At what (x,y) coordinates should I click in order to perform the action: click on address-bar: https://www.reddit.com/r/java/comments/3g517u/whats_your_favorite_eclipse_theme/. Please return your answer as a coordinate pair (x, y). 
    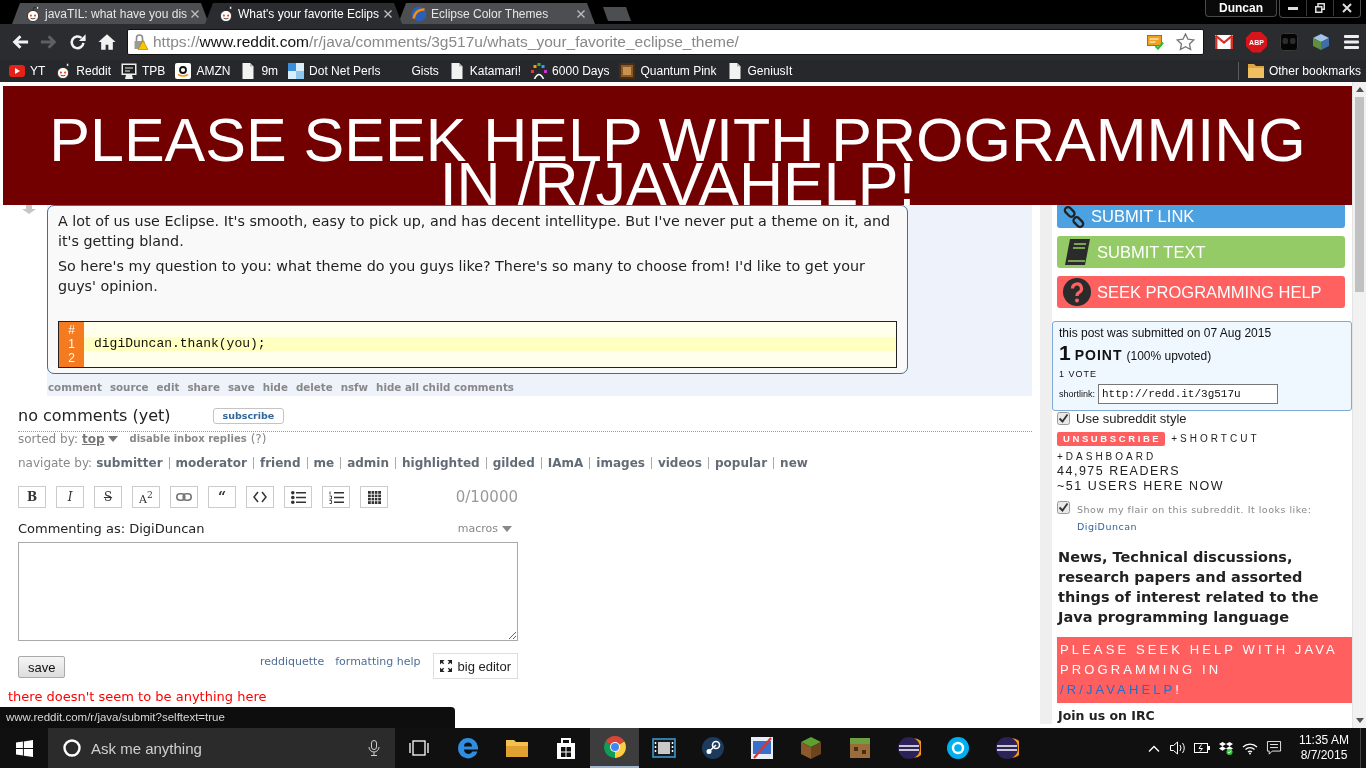
    Looking at the image, I should click on (665, 42).